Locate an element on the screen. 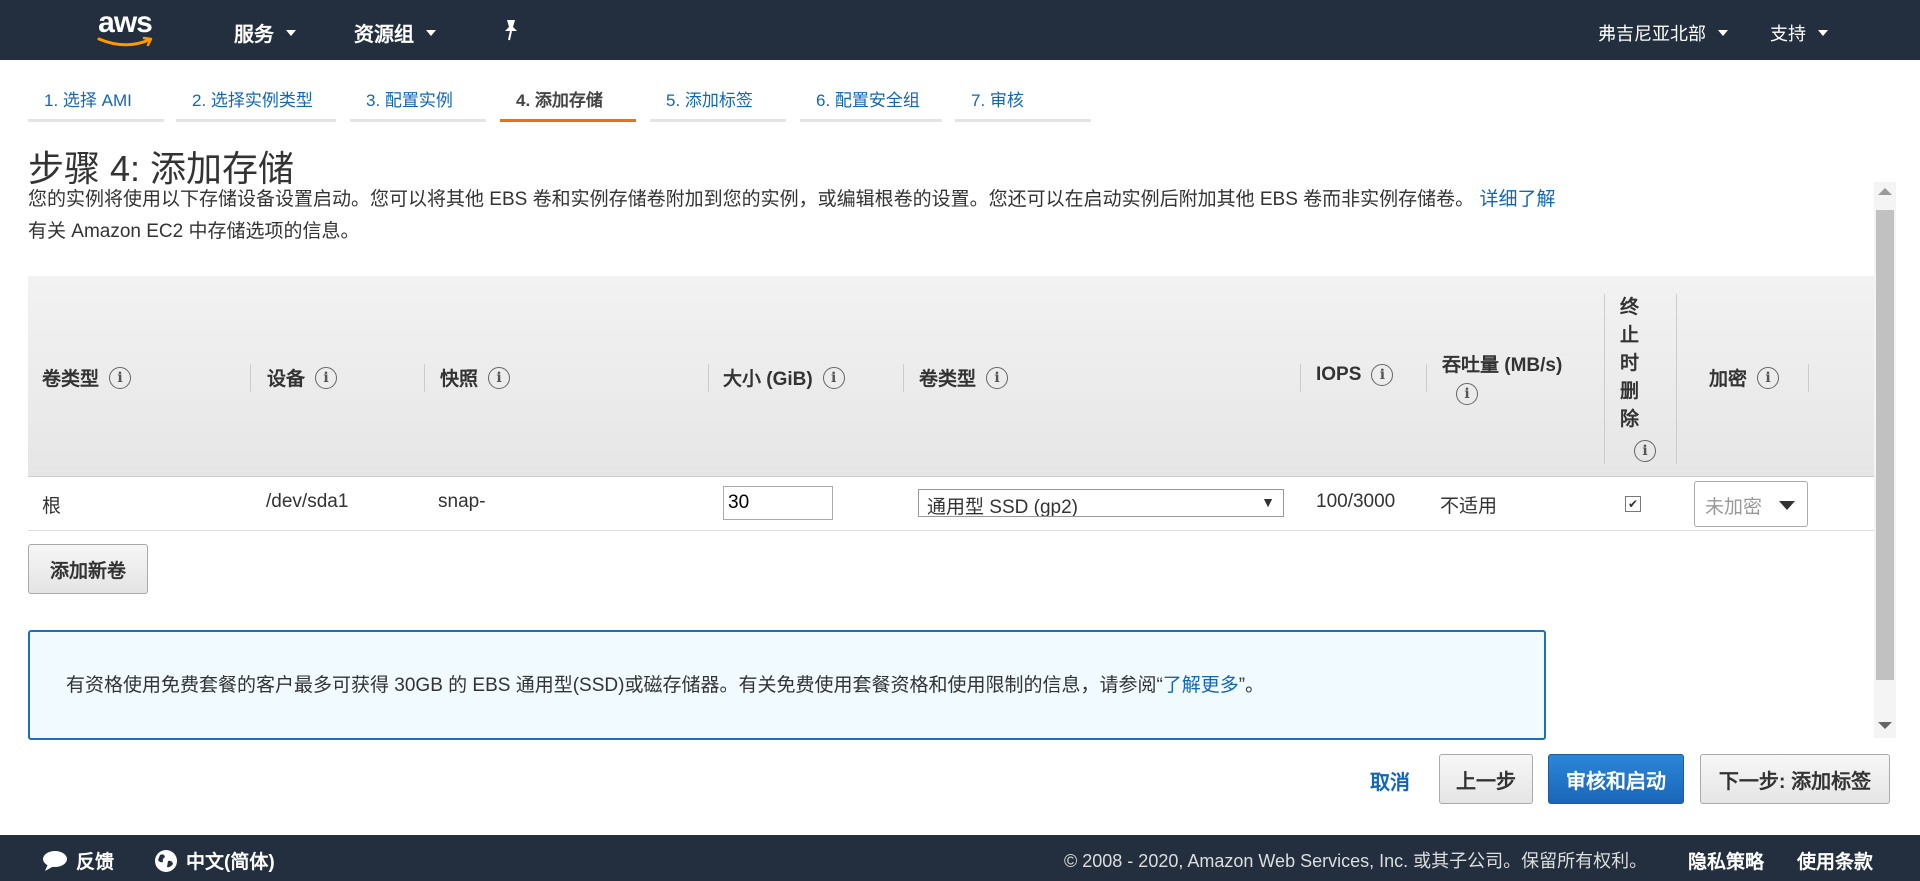  volume-type-select: 通用型 SSD (gp2) ▼ is located at coordinates (1101, 503).